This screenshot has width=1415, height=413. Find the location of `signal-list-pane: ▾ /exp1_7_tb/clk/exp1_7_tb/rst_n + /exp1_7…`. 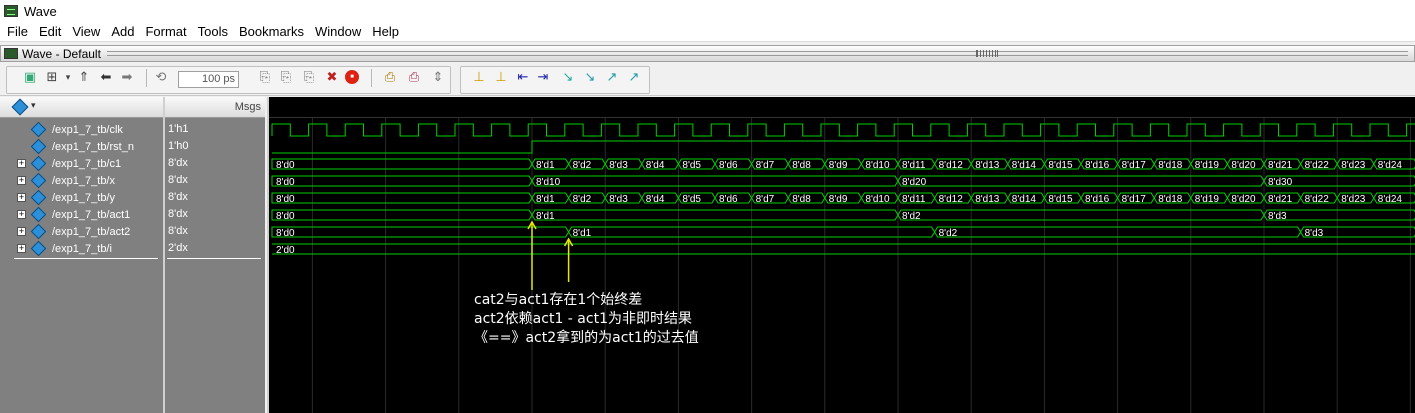

signal-list-pane: ▾ /exp1_7_tb/clk/exp1_7_tb/rst_n + /exp1_7… is located at coordinates (81, 255).